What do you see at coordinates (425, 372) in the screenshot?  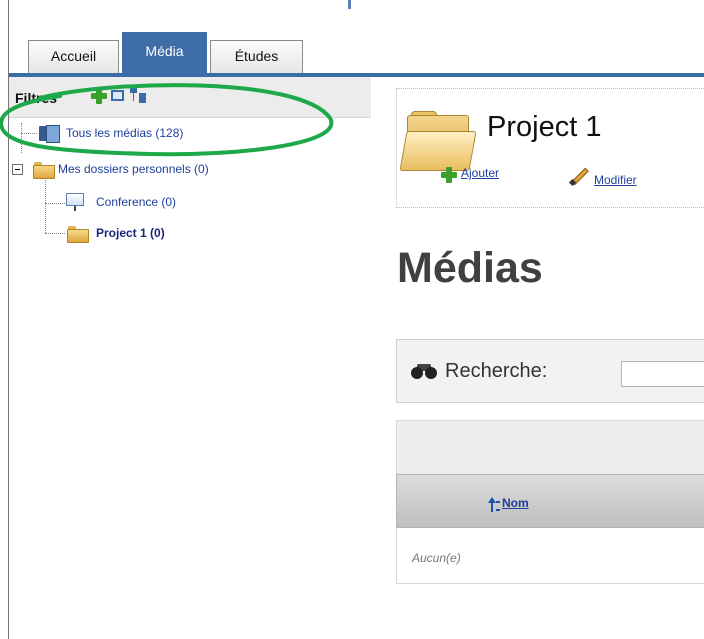 I see `binoculars-icon` at bounding box center [425, 372].